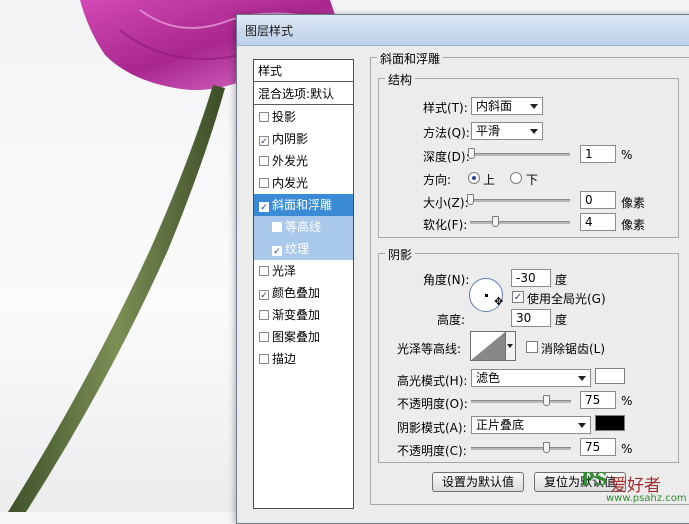  Describe the element at coordinates (598, 200) in the screenshot. I see `size-input: 0` at that location.